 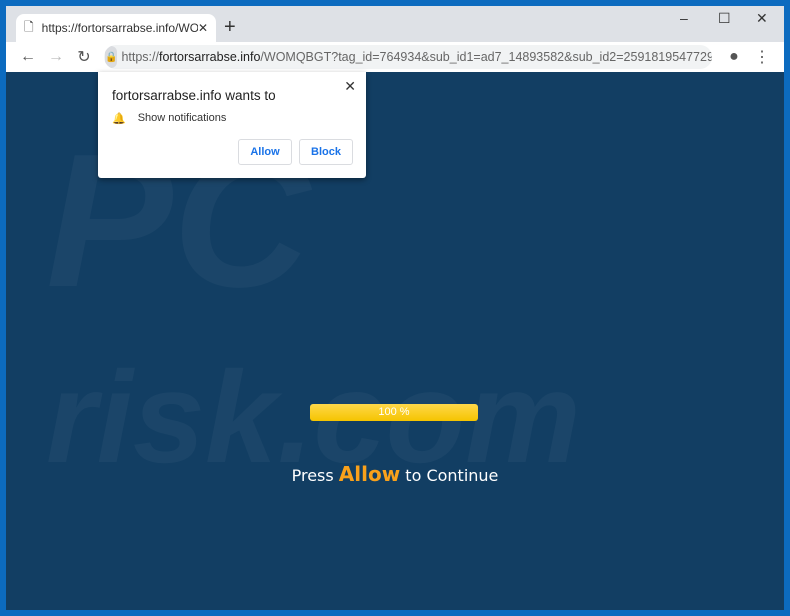 I want to click on permission-label: Show notifications, so click(x=182, y=118).